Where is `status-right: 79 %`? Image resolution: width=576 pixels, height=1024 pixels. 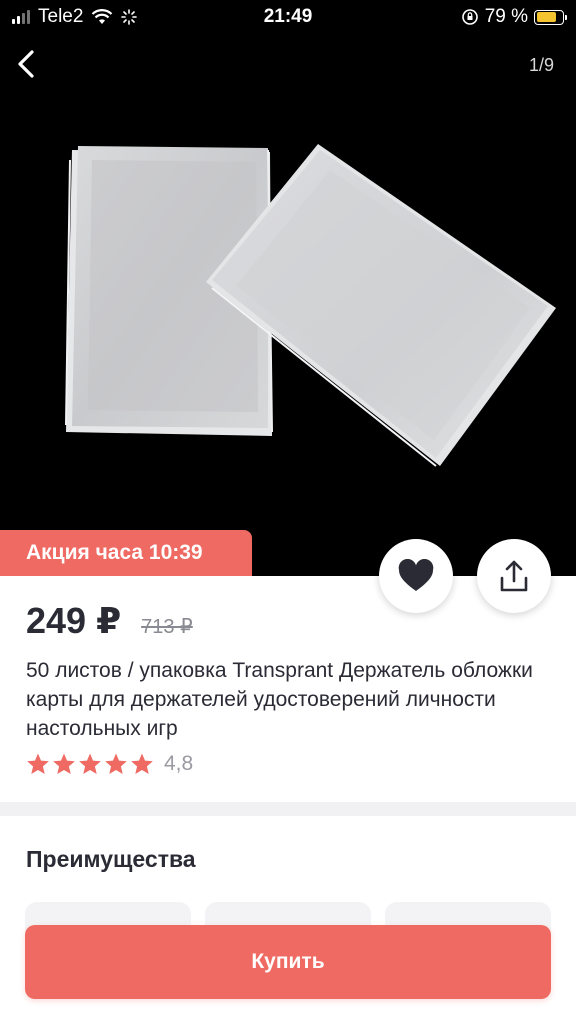 status-right: 79 % is located at coordinates (514, 17).